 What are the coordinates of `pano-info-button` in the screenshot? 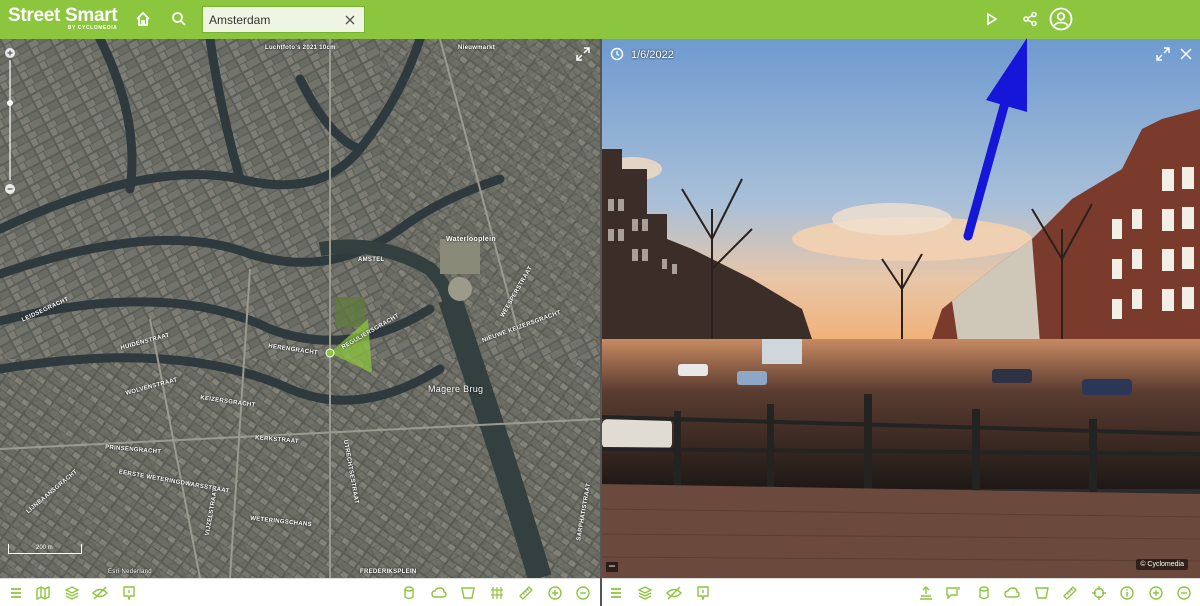 It's located at (703, 593).